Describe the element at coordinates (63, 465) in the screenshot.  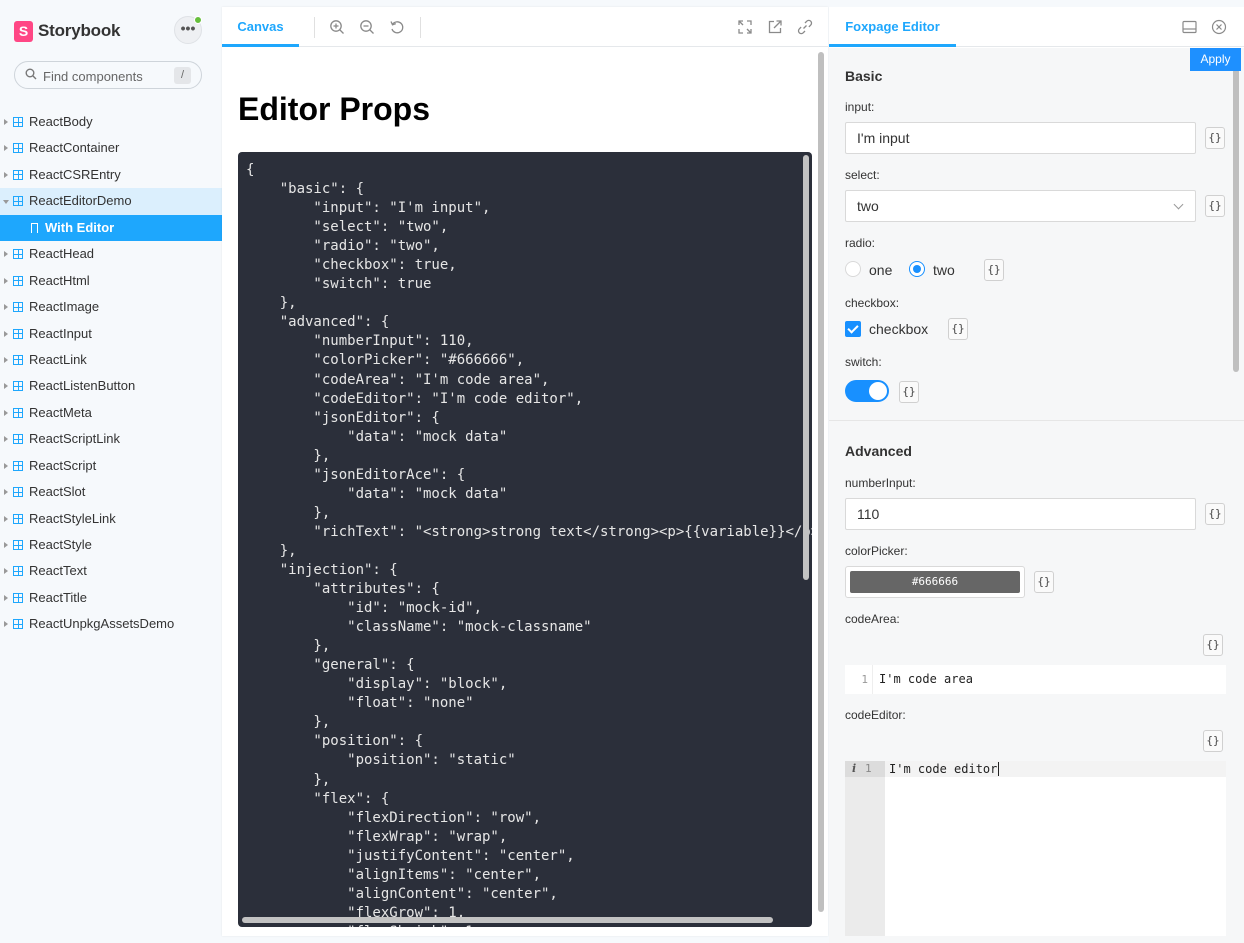
I see `tree-item-label: ReactScript` at that location.